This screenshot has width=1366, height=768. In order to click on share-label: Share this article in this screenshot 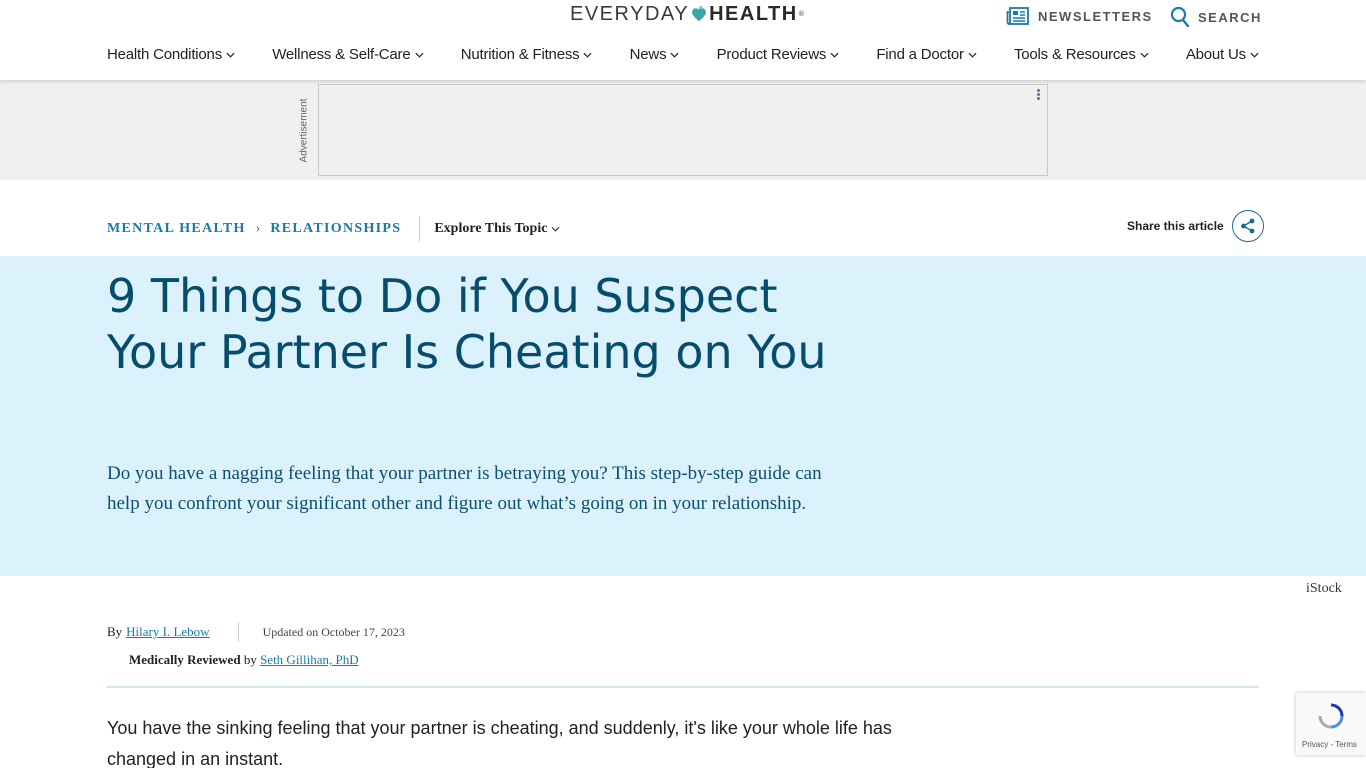, I will do `click(1175, 226)`.